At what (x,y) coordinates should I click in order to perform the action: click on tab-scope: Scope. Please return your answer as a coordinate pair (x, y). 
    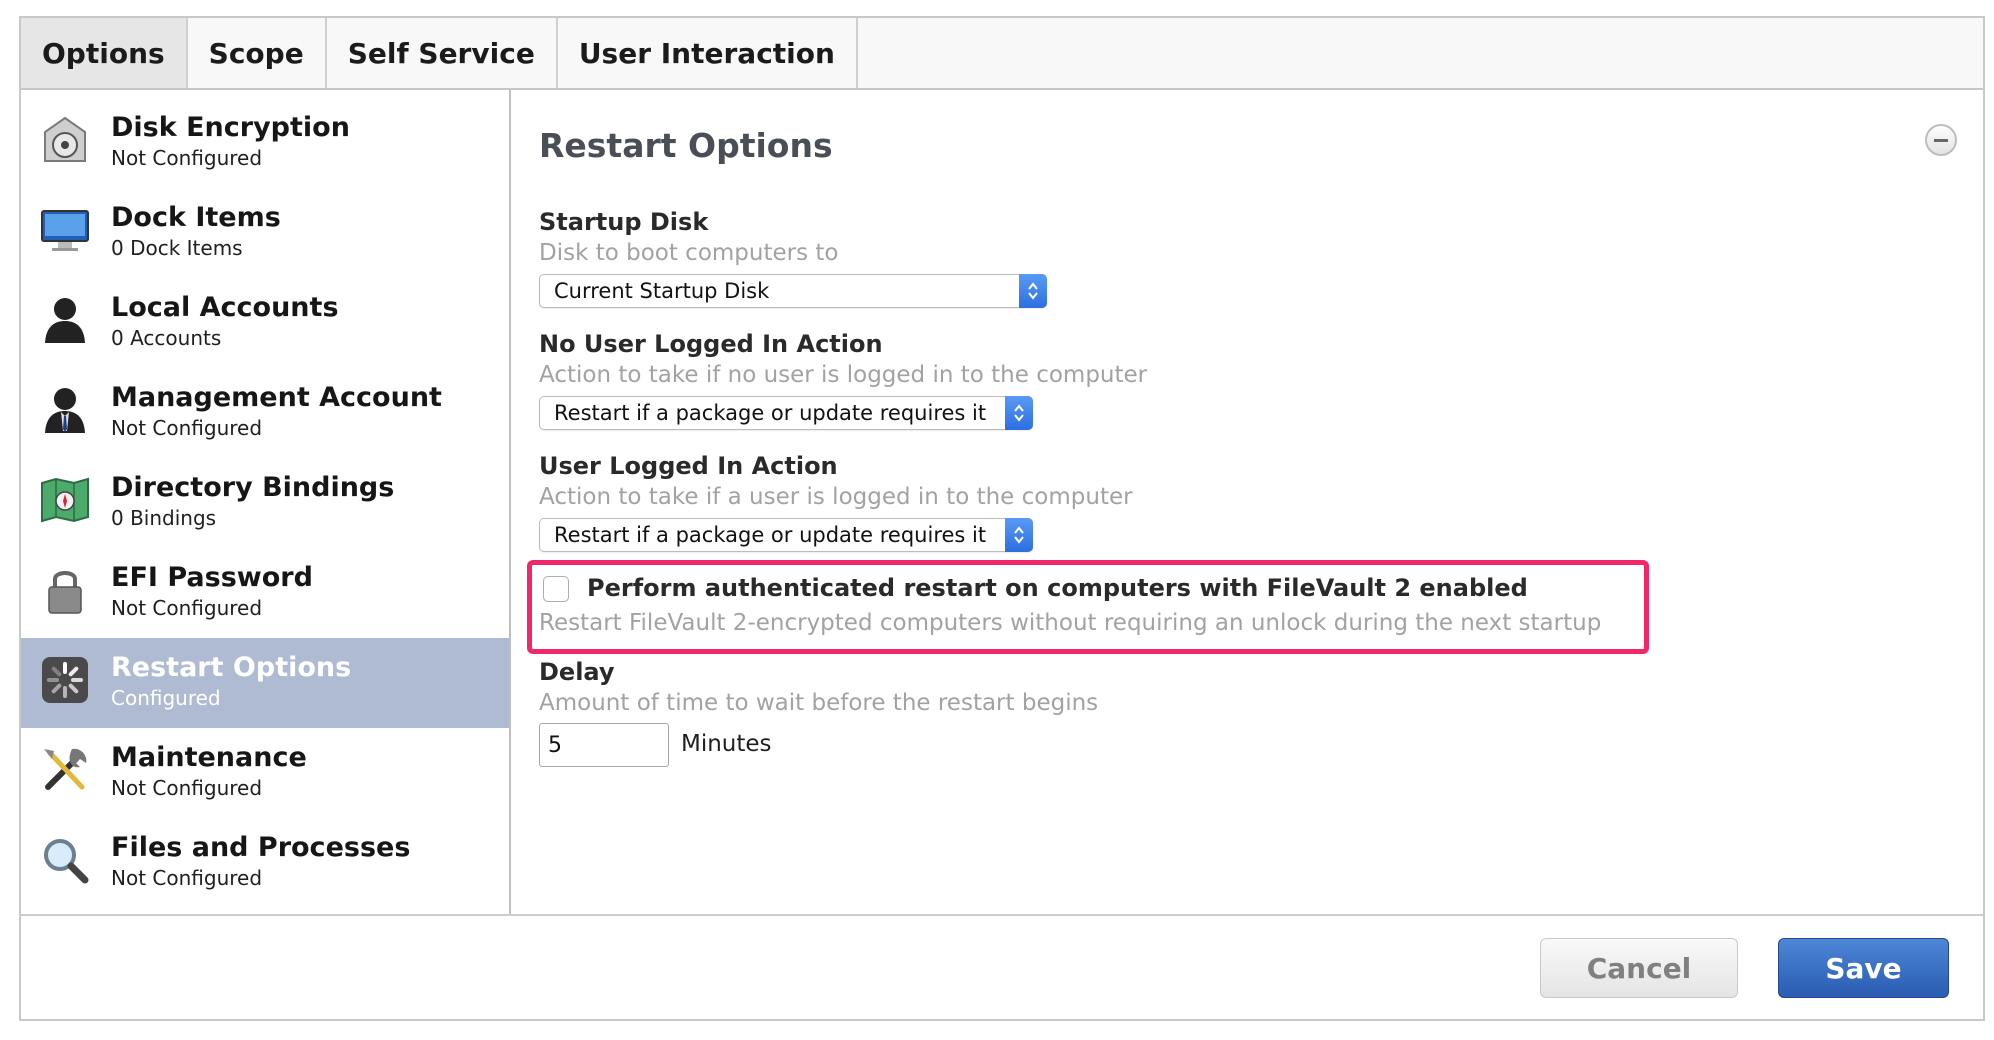
    Looking at the image, I should click on (257, 53).